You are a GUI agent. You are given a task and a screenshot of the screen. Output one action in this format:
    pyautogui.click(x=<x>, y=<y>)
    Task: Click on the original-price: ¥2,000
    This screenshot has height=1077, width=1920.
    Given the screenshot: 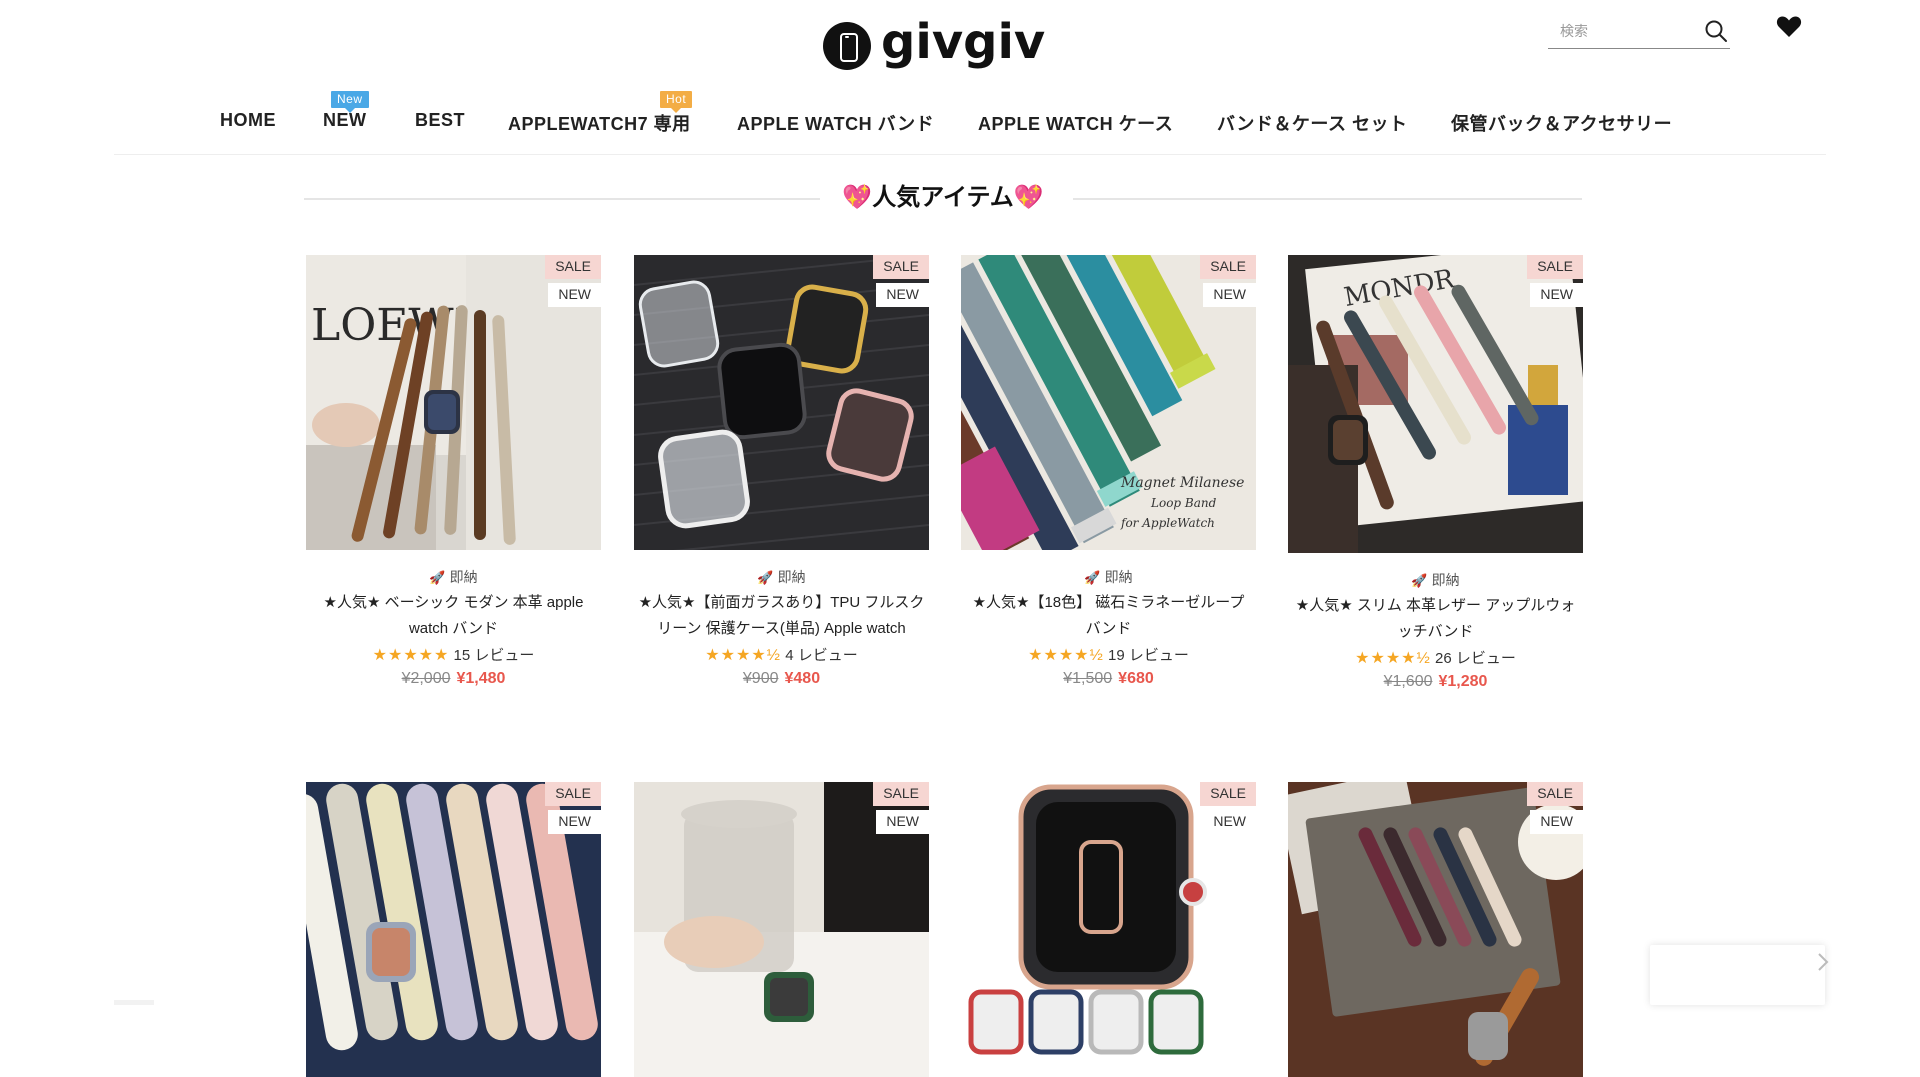 What is the action you would take?
    pyautogui.click(x=426, y=678)
    